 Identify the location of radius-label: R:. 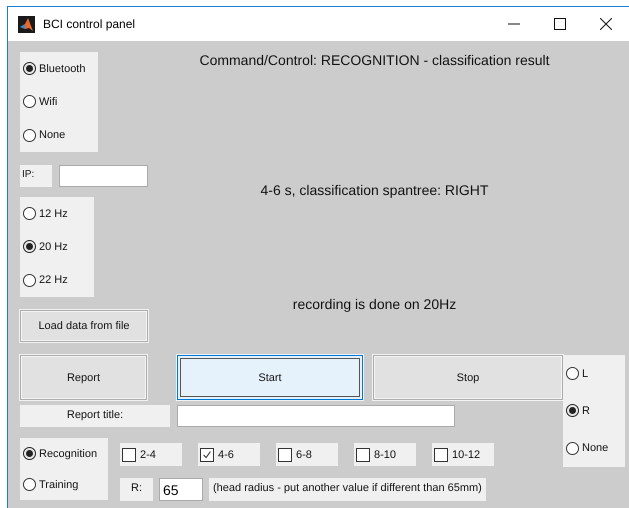
(136, 489).